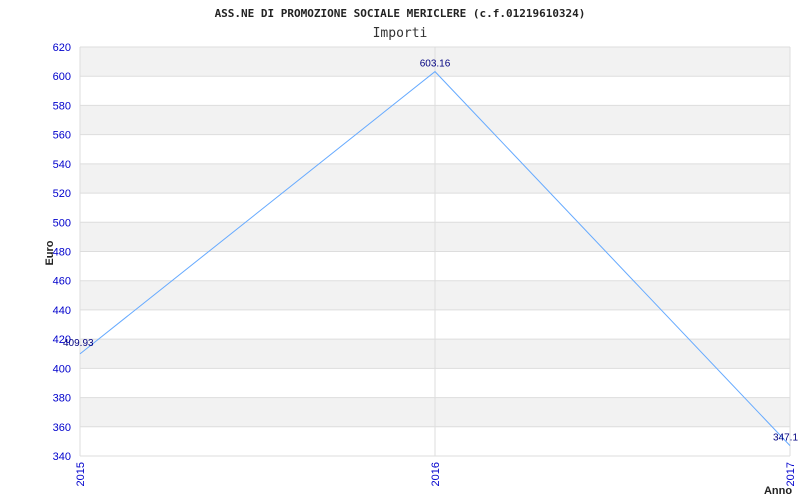 The width and height of the screenshot is (800, 500). What do you see at coordinates (791, 474) in the screenshot?
I see `x-tick-label: 2017` at bounding box center [791, 474].